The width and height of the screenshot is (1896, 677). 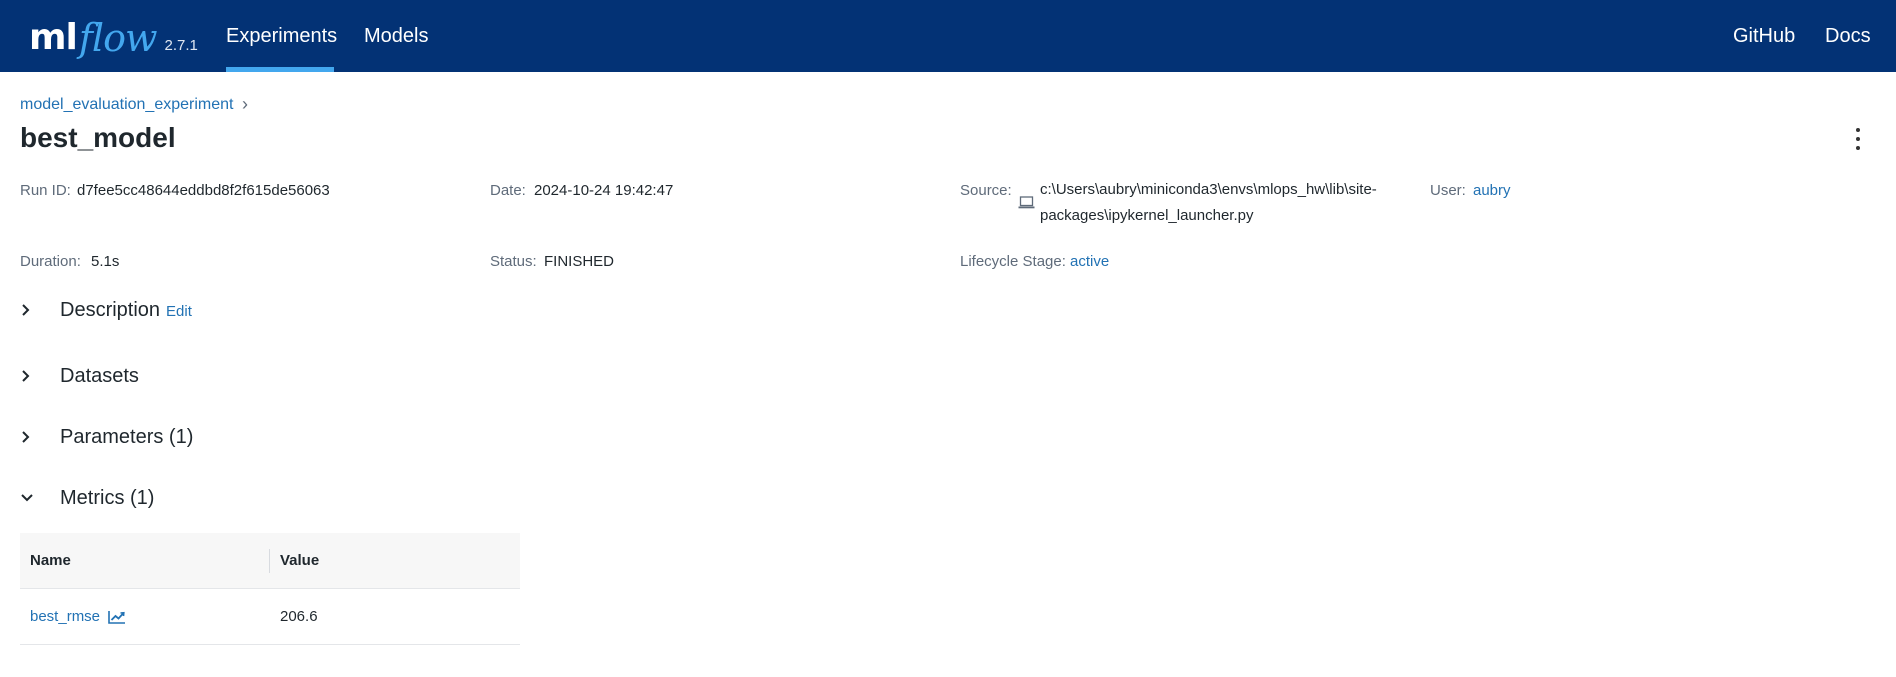 I want to click on section-parameters: Parameters (1), so click(x=106, y=437).